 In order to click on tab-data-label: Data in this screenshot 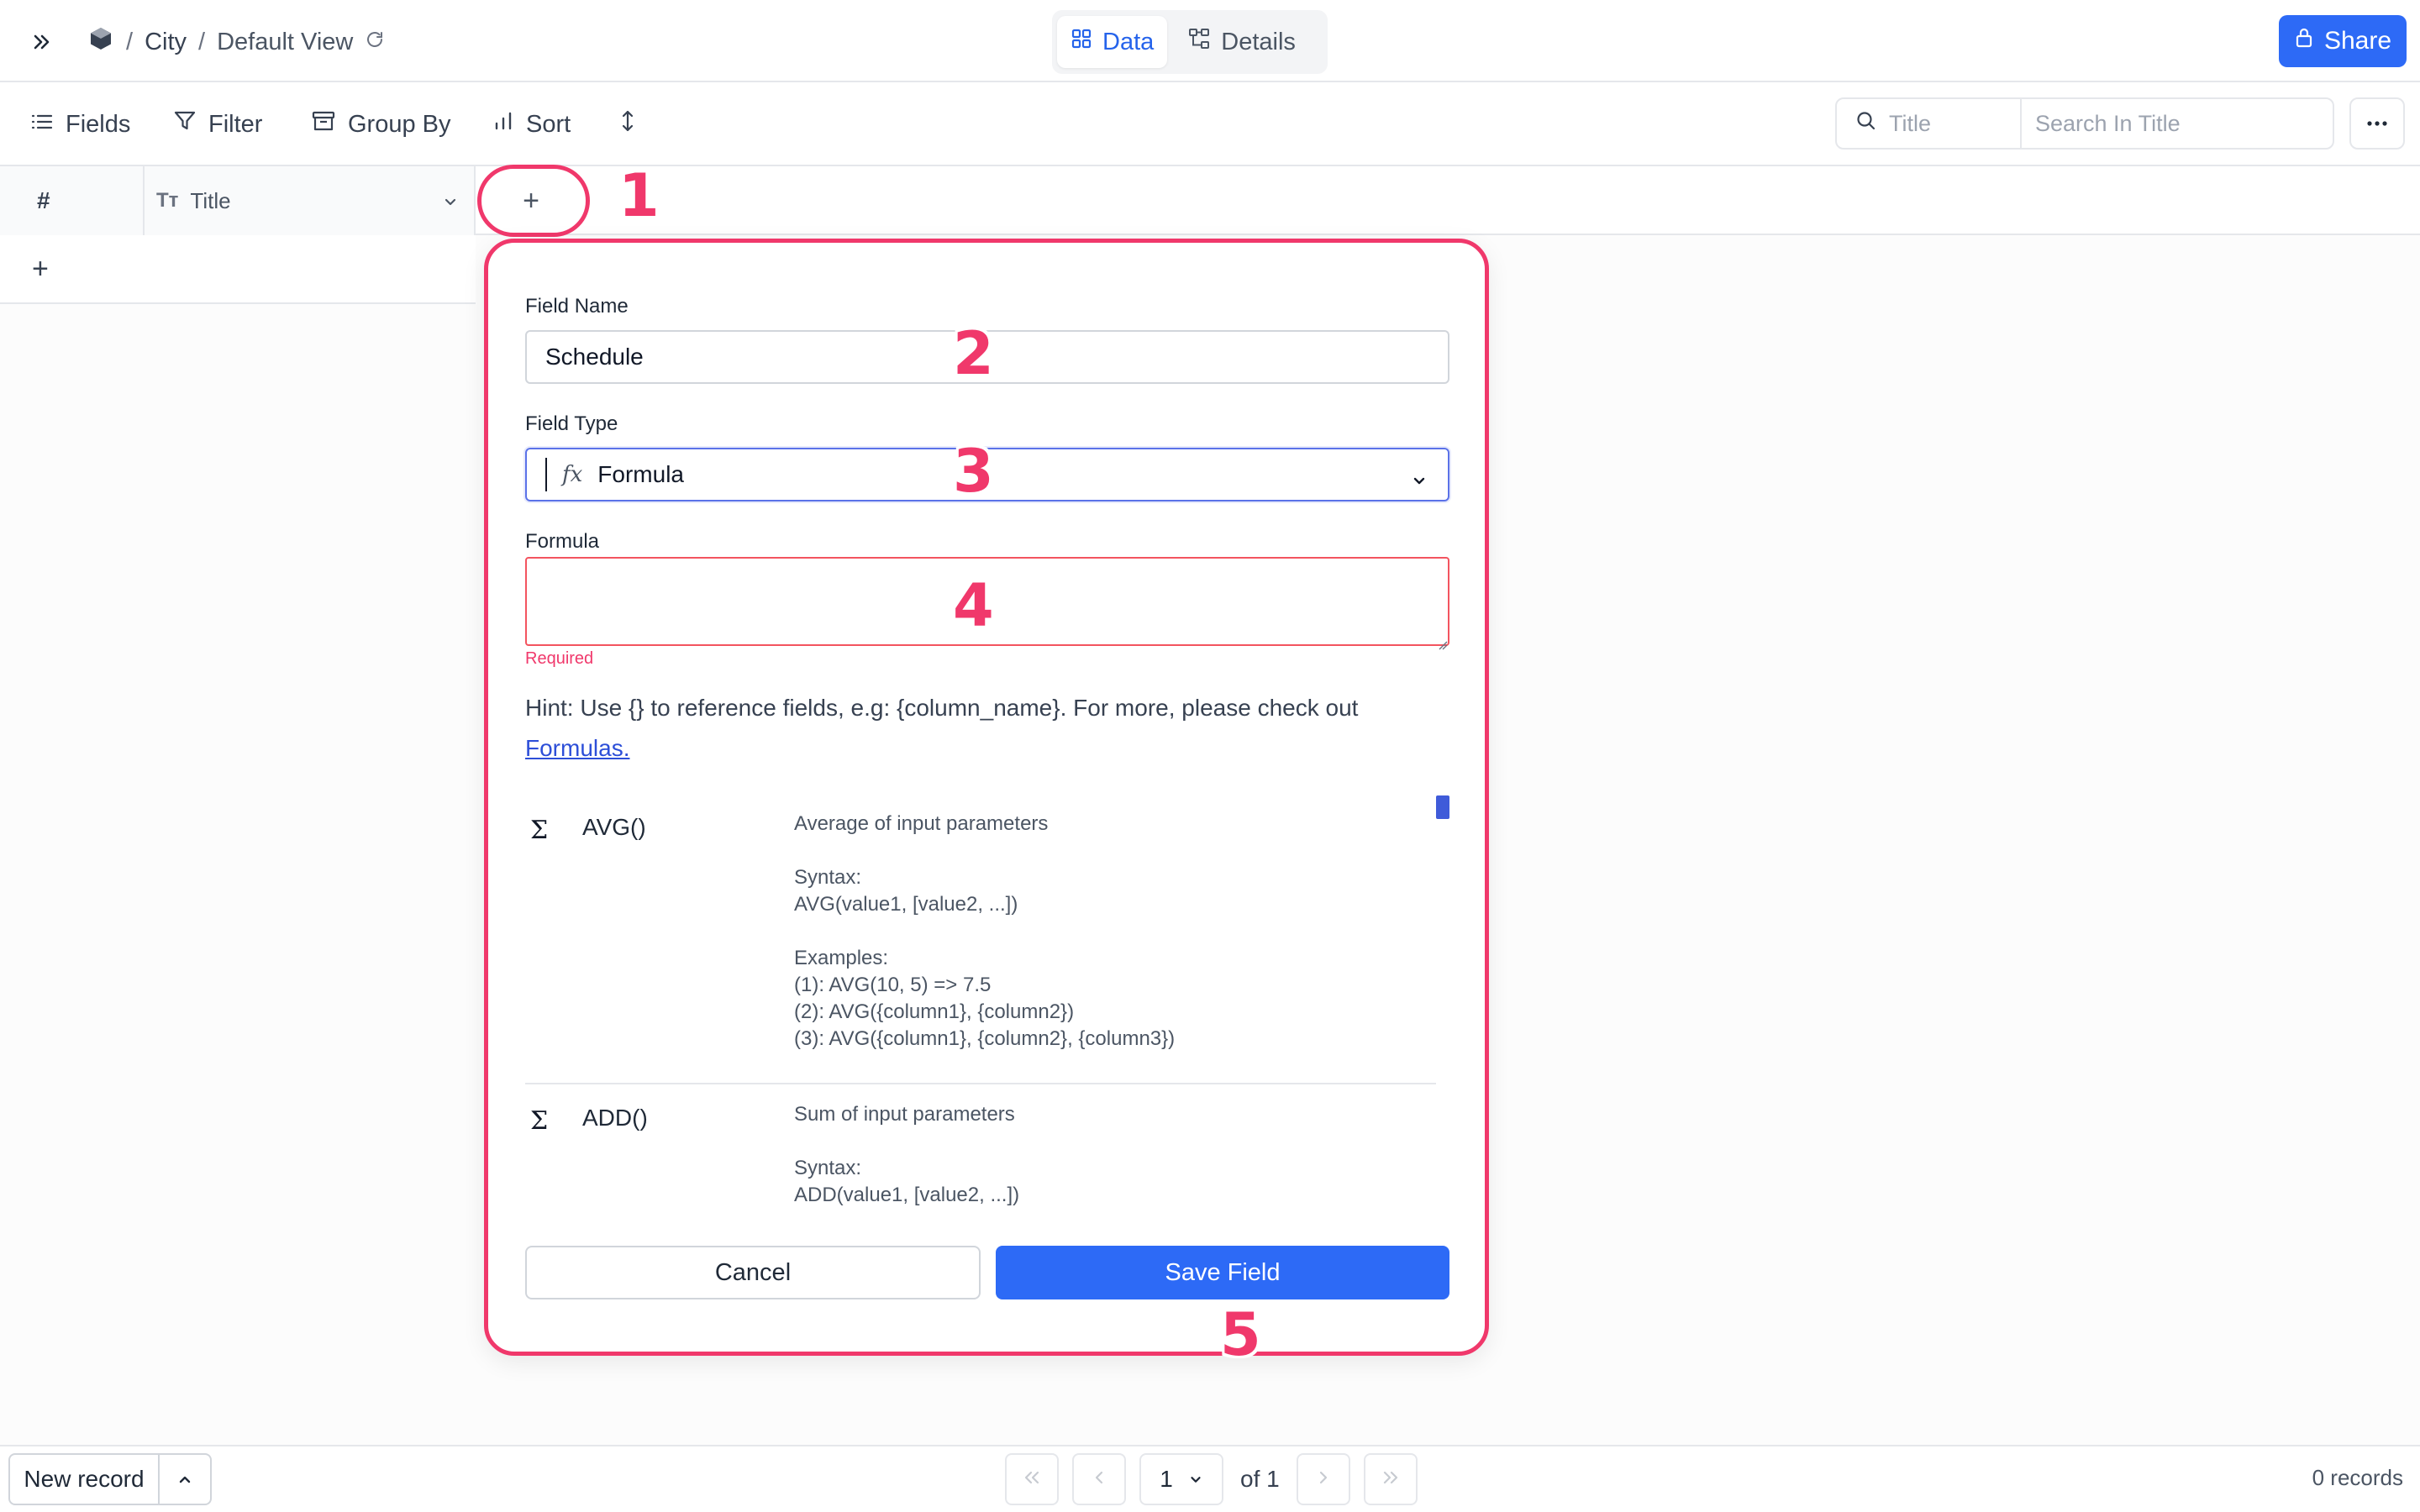, I will do `click(1128, 41)`.